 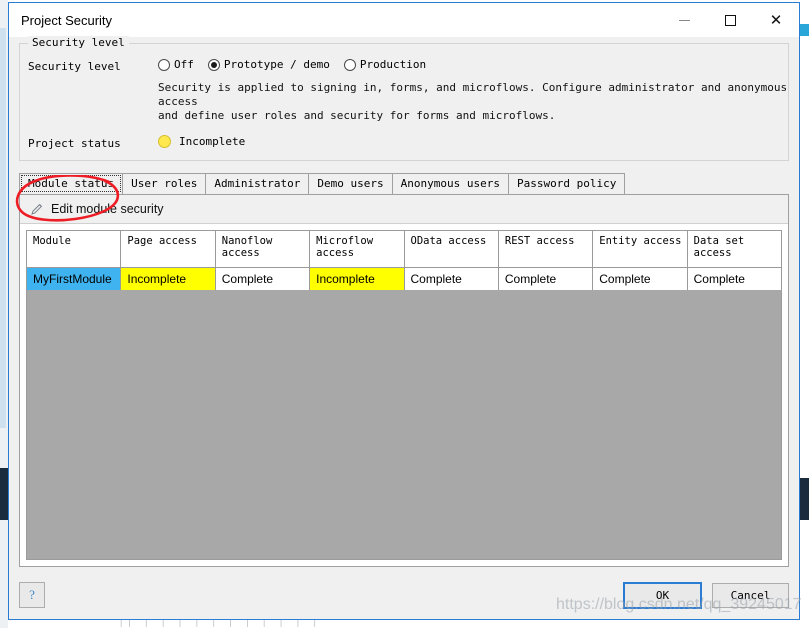 I want to click on background-window-left-dark-band, so click(x=4, y=494).